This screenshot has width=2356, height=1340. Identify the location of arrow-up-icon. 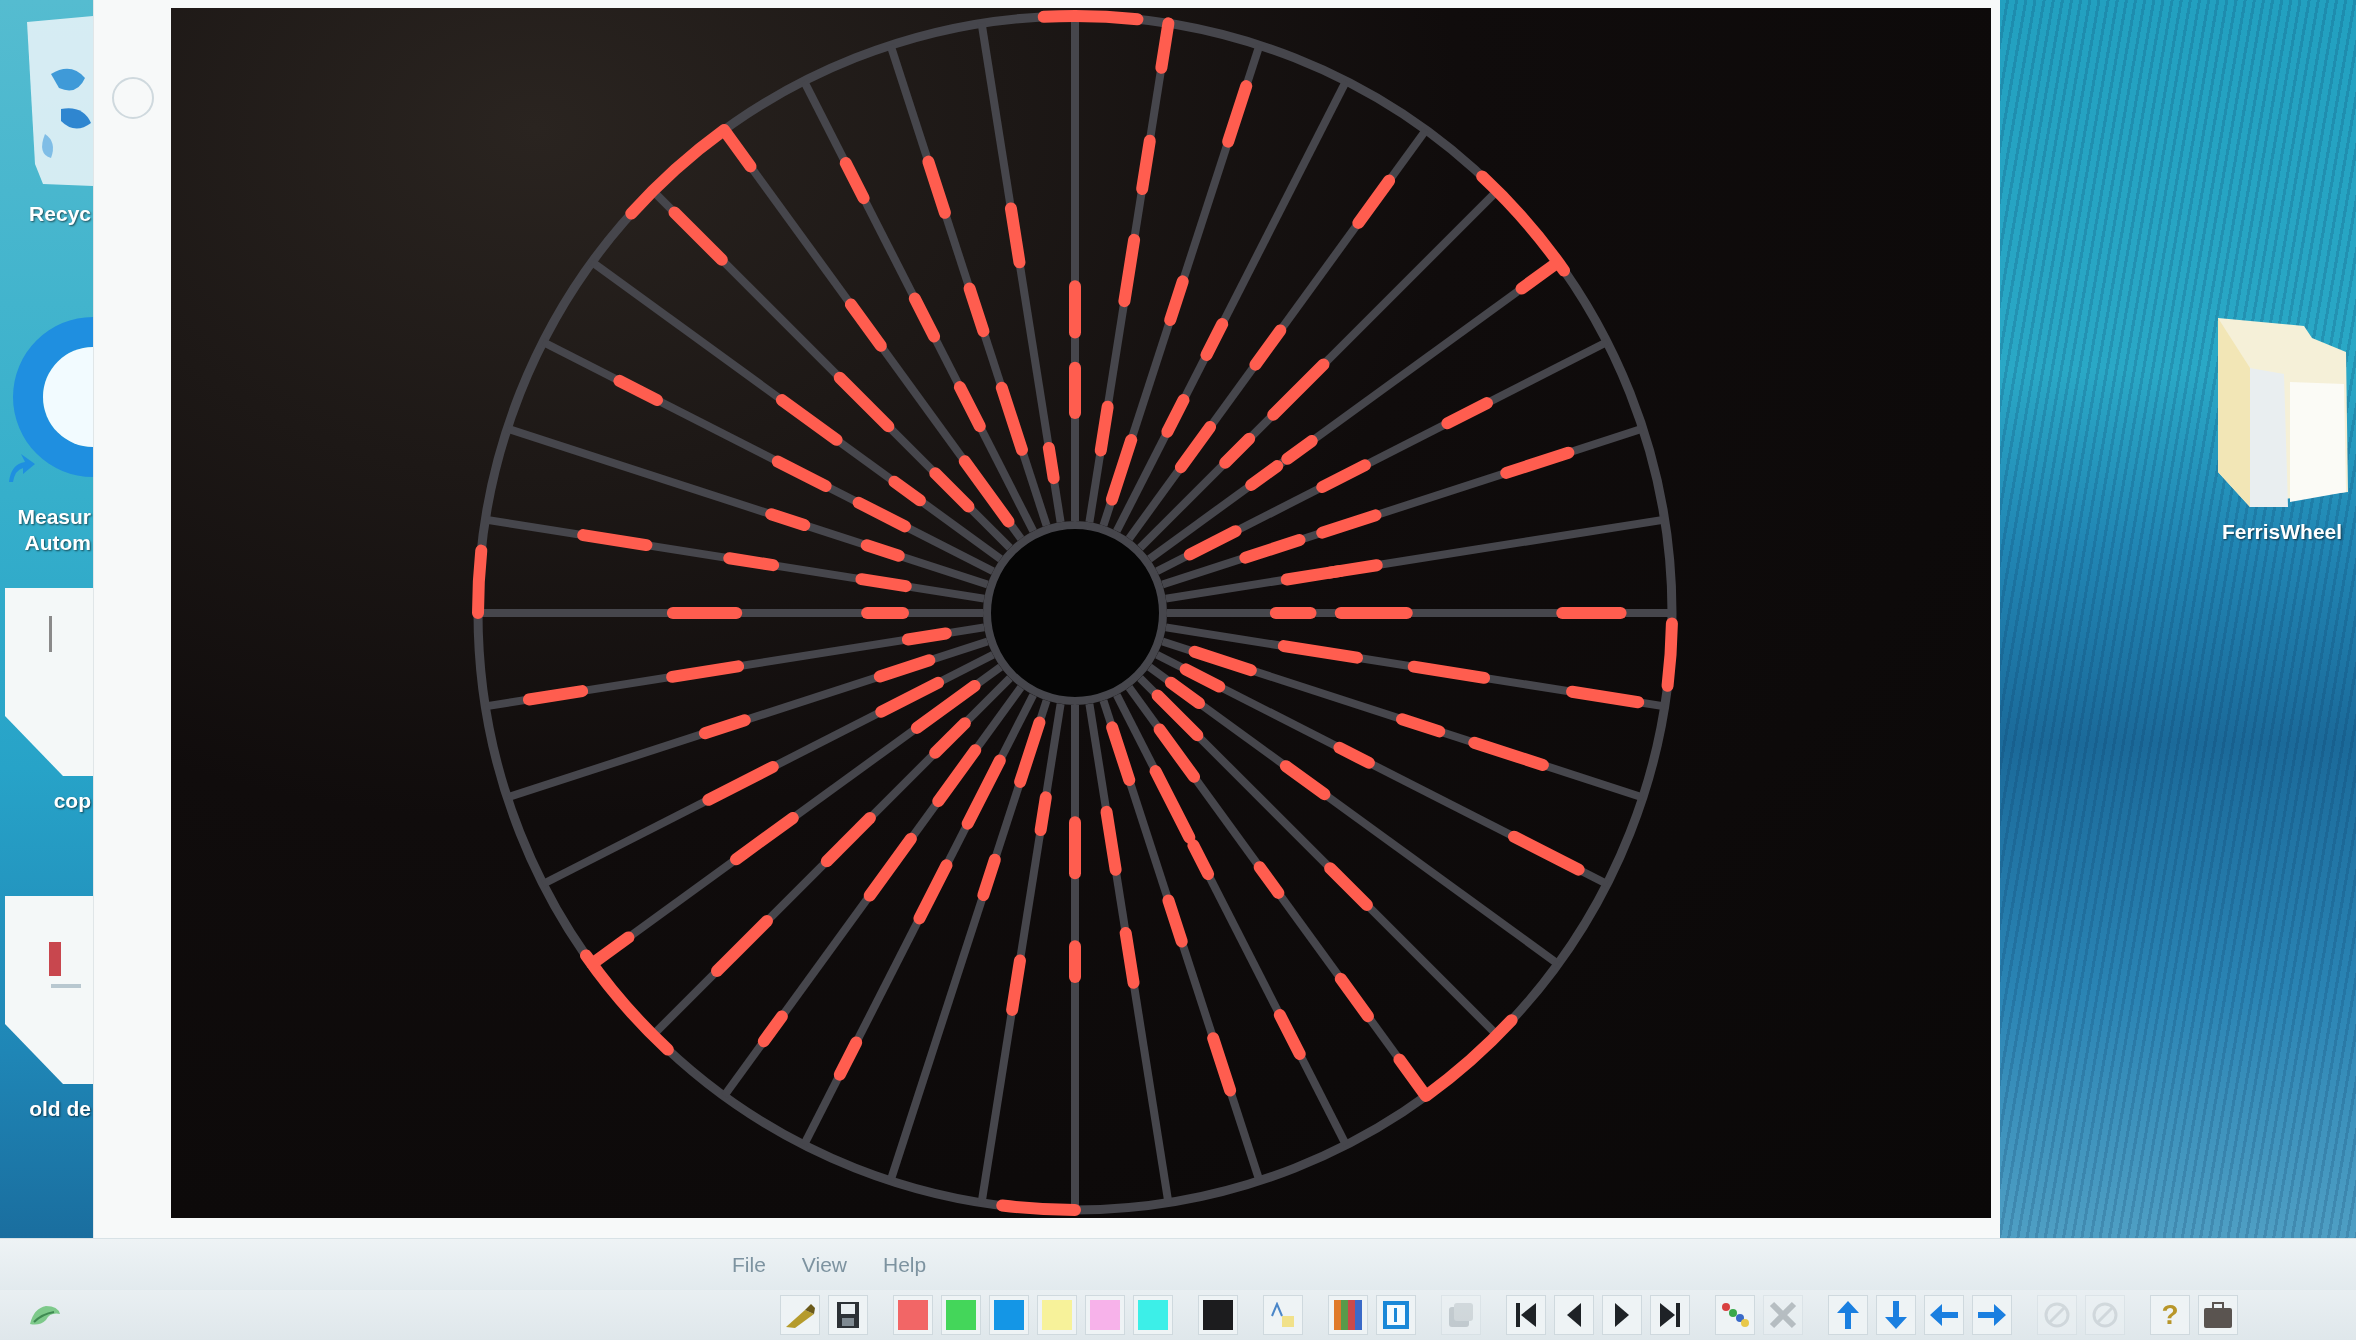
(1848, 1315).